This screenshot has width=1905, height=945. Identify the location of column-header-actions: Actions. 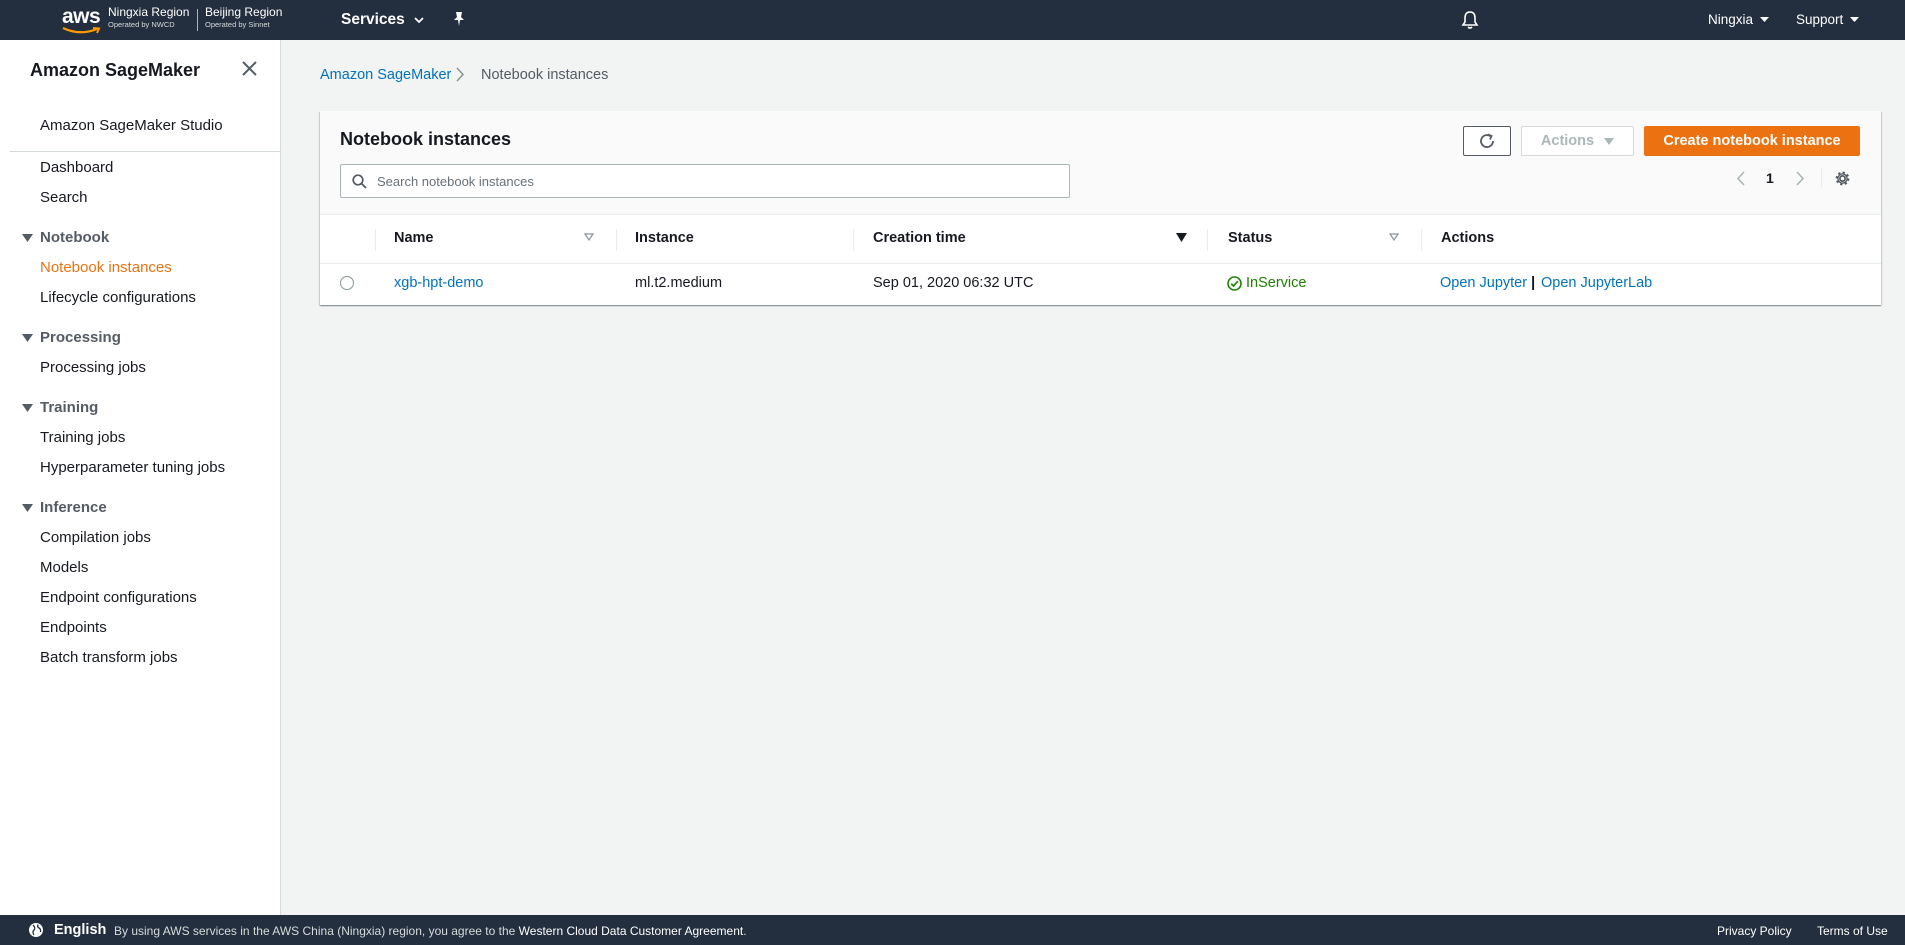
(1468, 238).